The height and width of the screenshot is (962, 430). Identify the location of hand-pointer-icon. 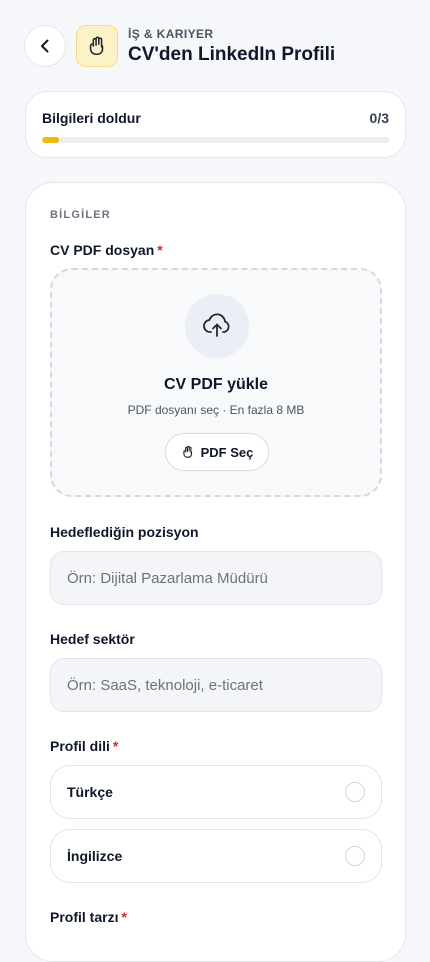
(187, 451).